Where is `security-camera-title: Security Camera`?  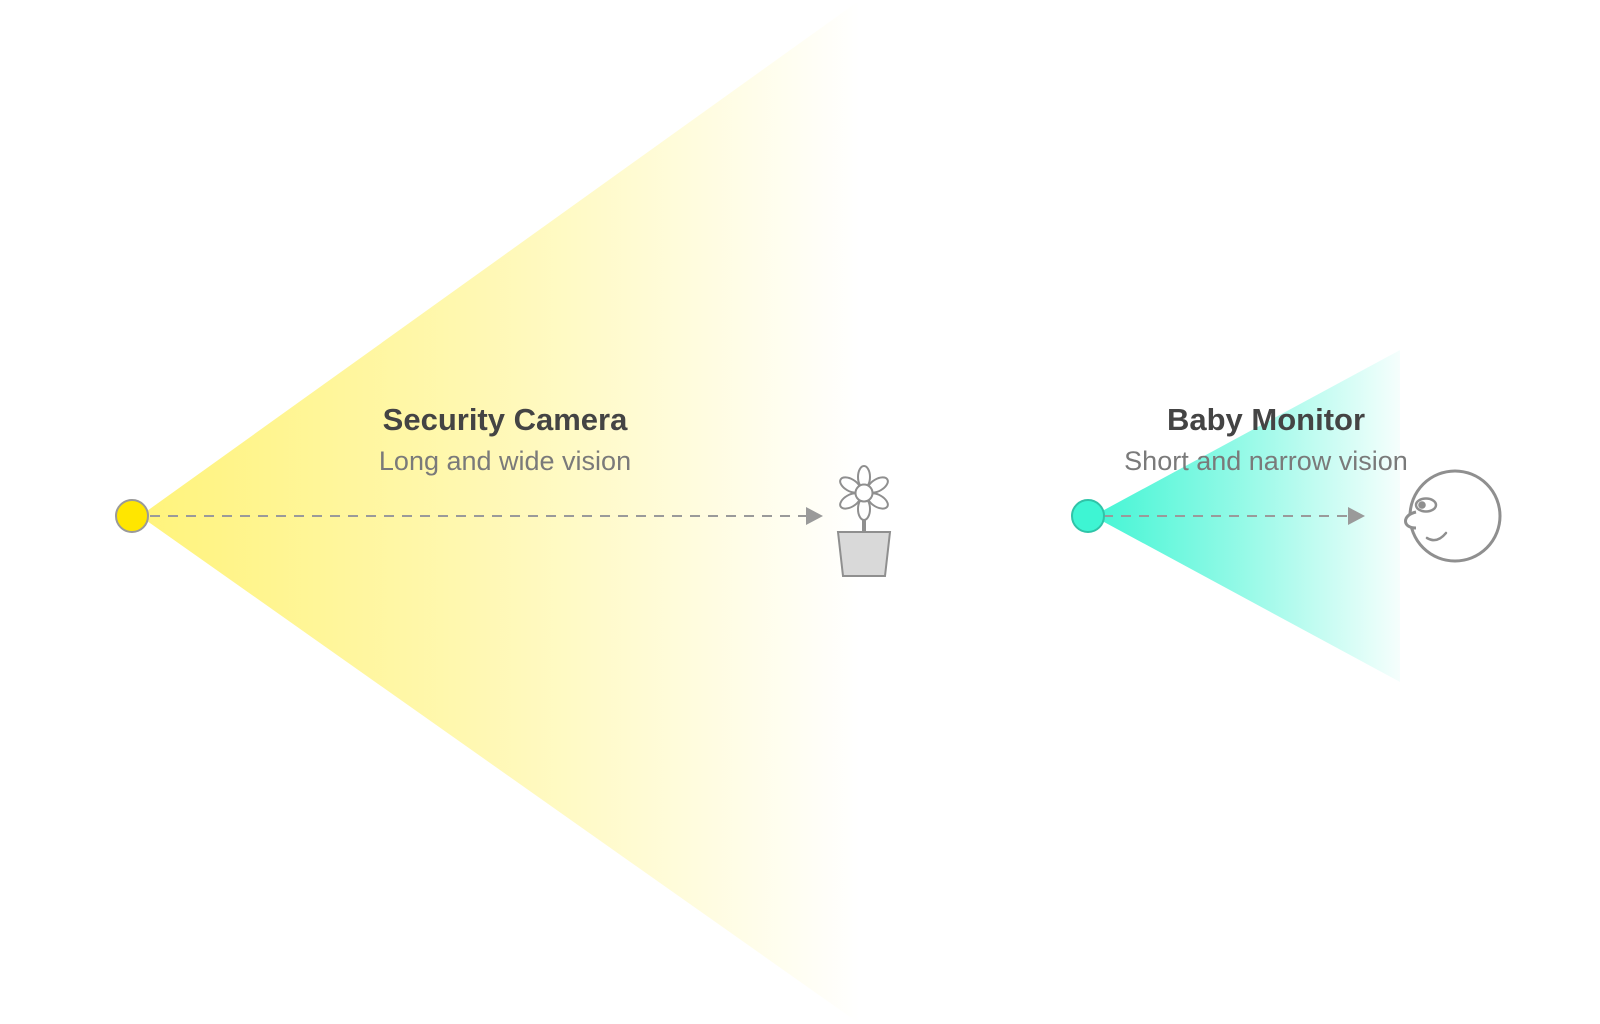 security-camera-title: Security Camera is located at coordinates (505, 419).